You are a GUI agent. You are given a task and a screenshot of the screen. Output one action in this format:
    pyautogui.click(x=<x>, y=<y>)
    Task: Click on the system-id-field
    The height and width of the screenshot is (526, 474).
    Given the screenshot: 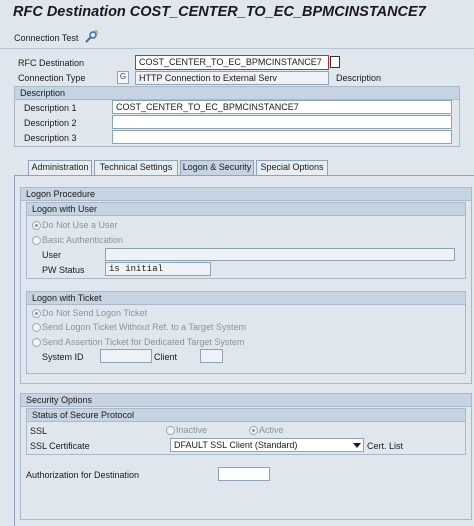 What is the action you would take?
    pyautogui.click(x=126, y=356)
    